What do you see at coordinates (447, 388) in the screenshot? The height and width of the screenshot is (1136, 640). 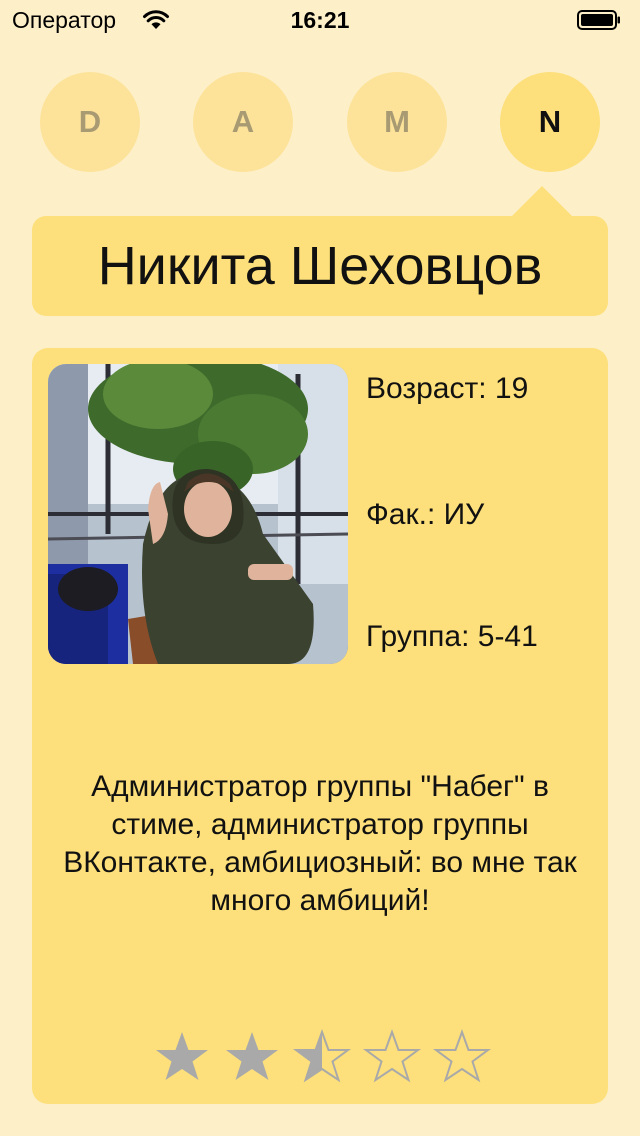 I see `age-label: Возраст: 19` at bounding box center [447, 388].